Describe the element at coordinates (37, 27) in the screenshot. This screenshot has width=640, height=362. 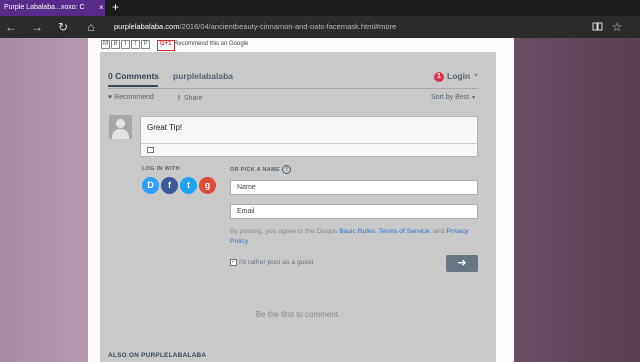
I see `forward-icon: →` at that location.